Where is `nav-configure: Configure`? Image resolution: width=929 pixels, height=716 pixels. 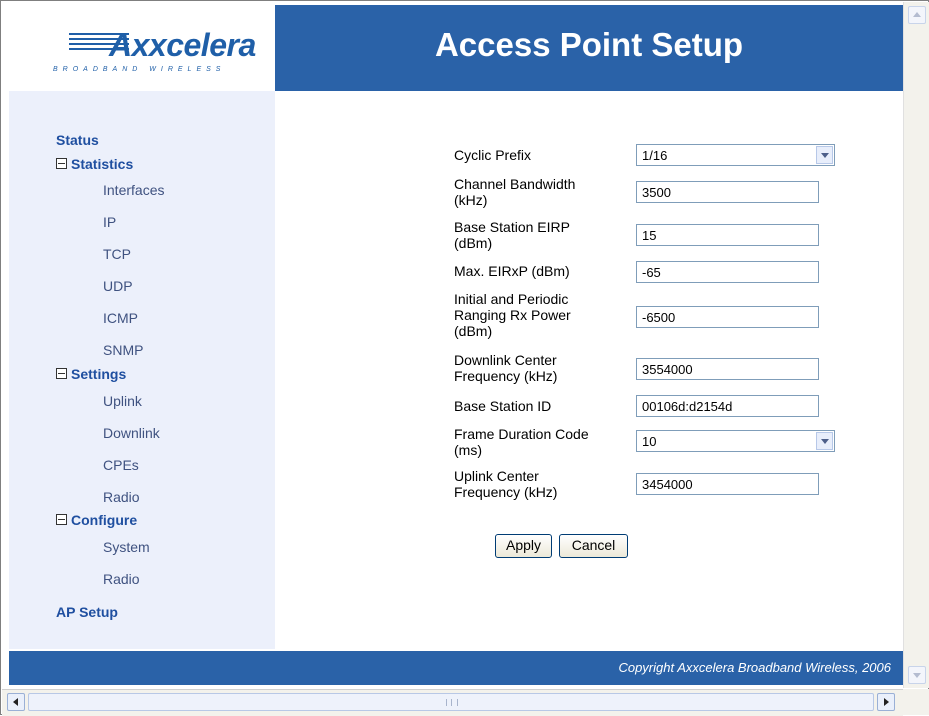
nav-configure: Configure is located at coordinates (96, 520).